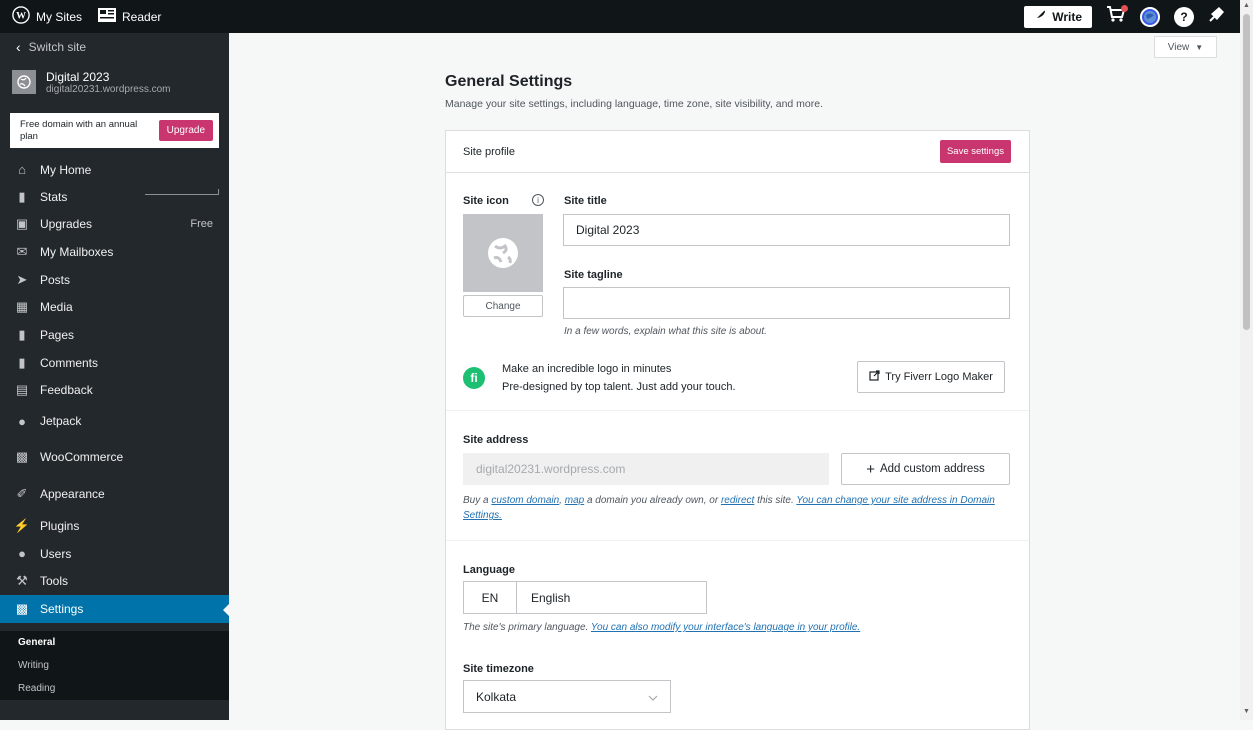 This screenshot has height=730, width=1253. What do you see at coordinates (22, 223) in the screenshot?
I see `cart-icon: ▣` at bounding box center [22, 223].